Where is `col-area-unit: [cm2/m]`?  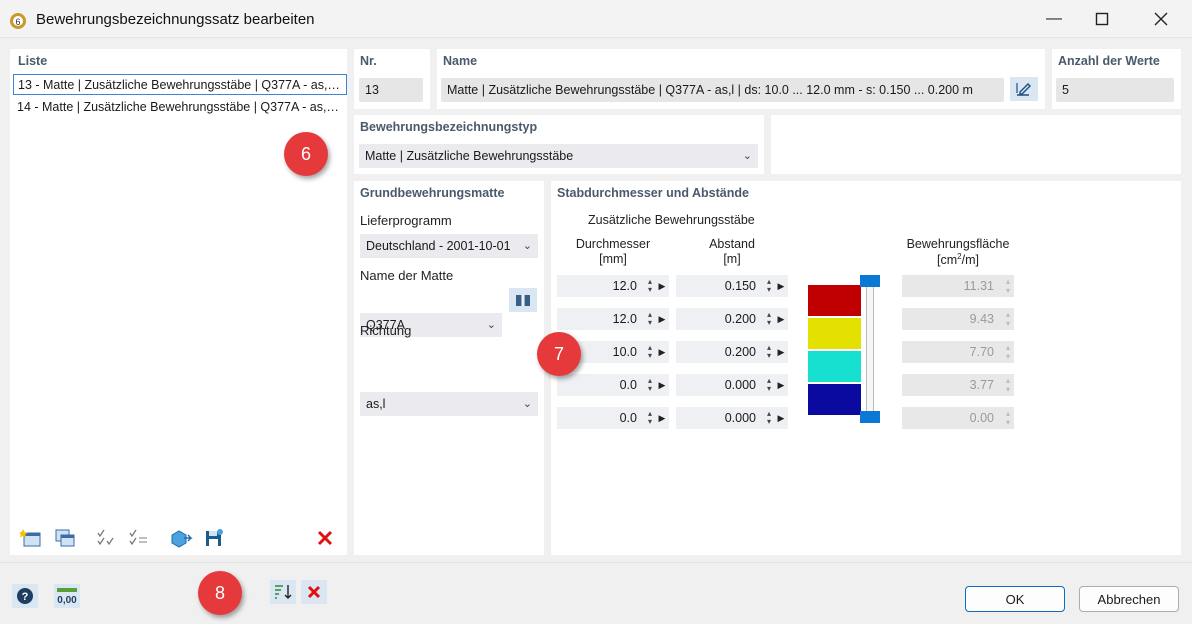
col-area-unit: [cm2/m] is located at coordinates (958, 260).